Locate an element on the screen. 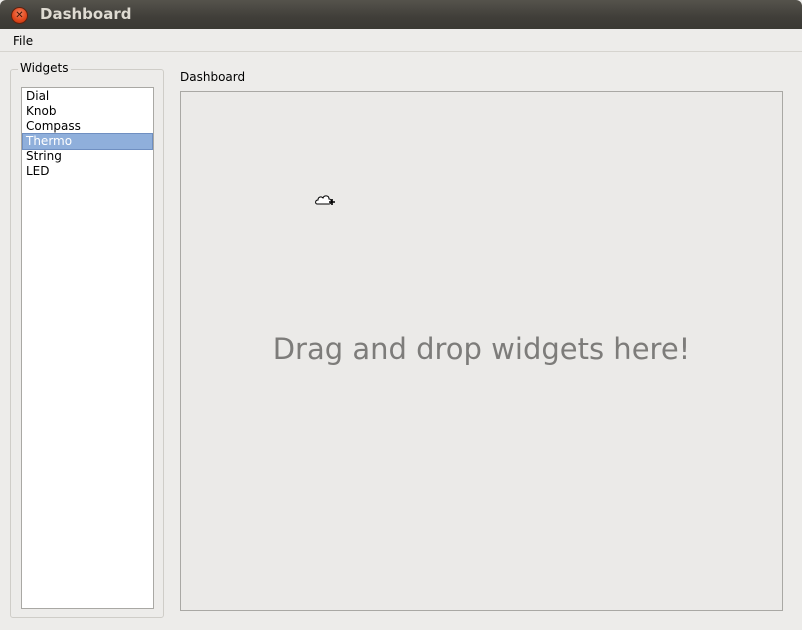 This screenshot has height=630, width=802. dashboard-label: Dashboard is located at coordinates (213, 77).